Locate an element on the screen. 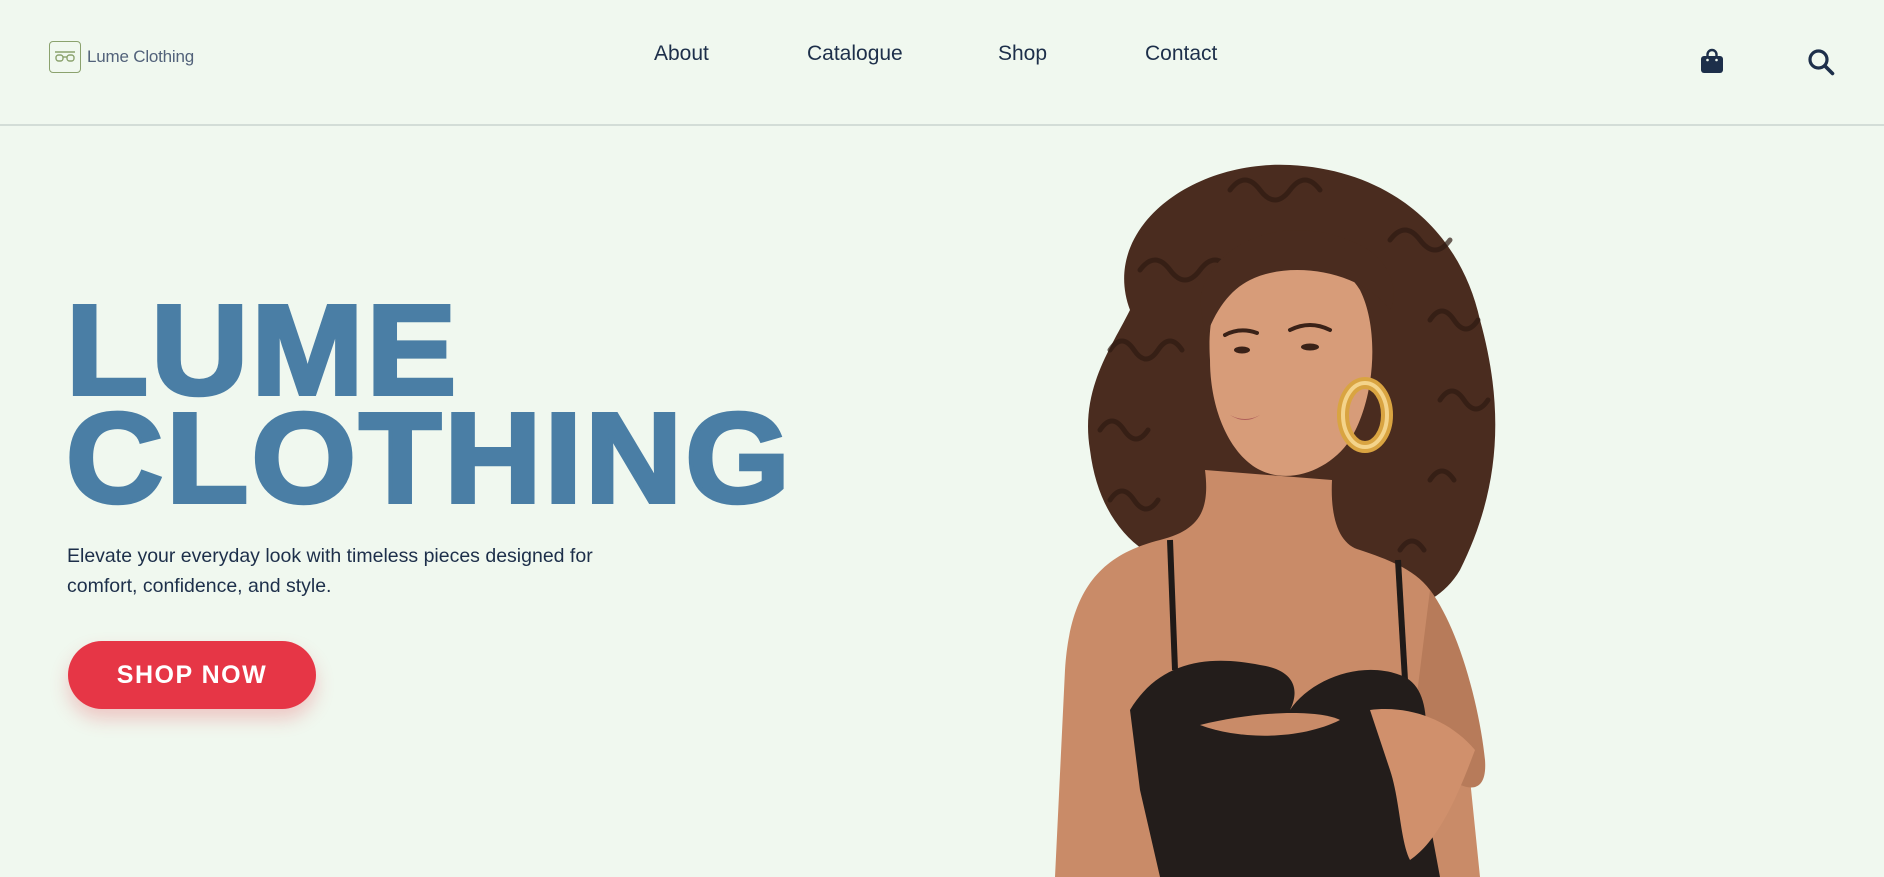 The width and height of the screenshot is (1884, 877). search-icon is located at coordinates (1821, 62).